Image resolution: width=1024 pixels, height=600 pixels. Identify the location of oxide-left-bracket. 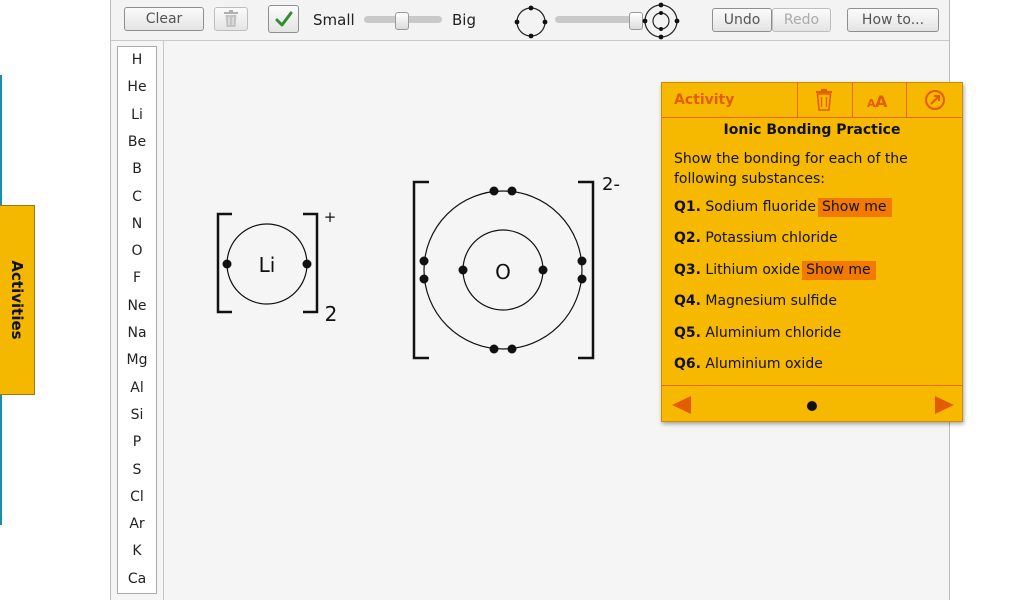
(420, 270).